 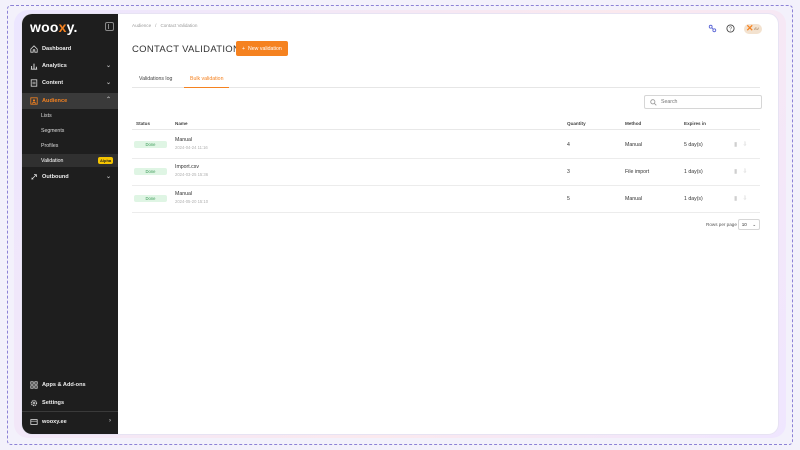 What do you see at coordinates (70, 411) in the screenshot?
I see `sidebar-divider` at bounding box center [70, 411].